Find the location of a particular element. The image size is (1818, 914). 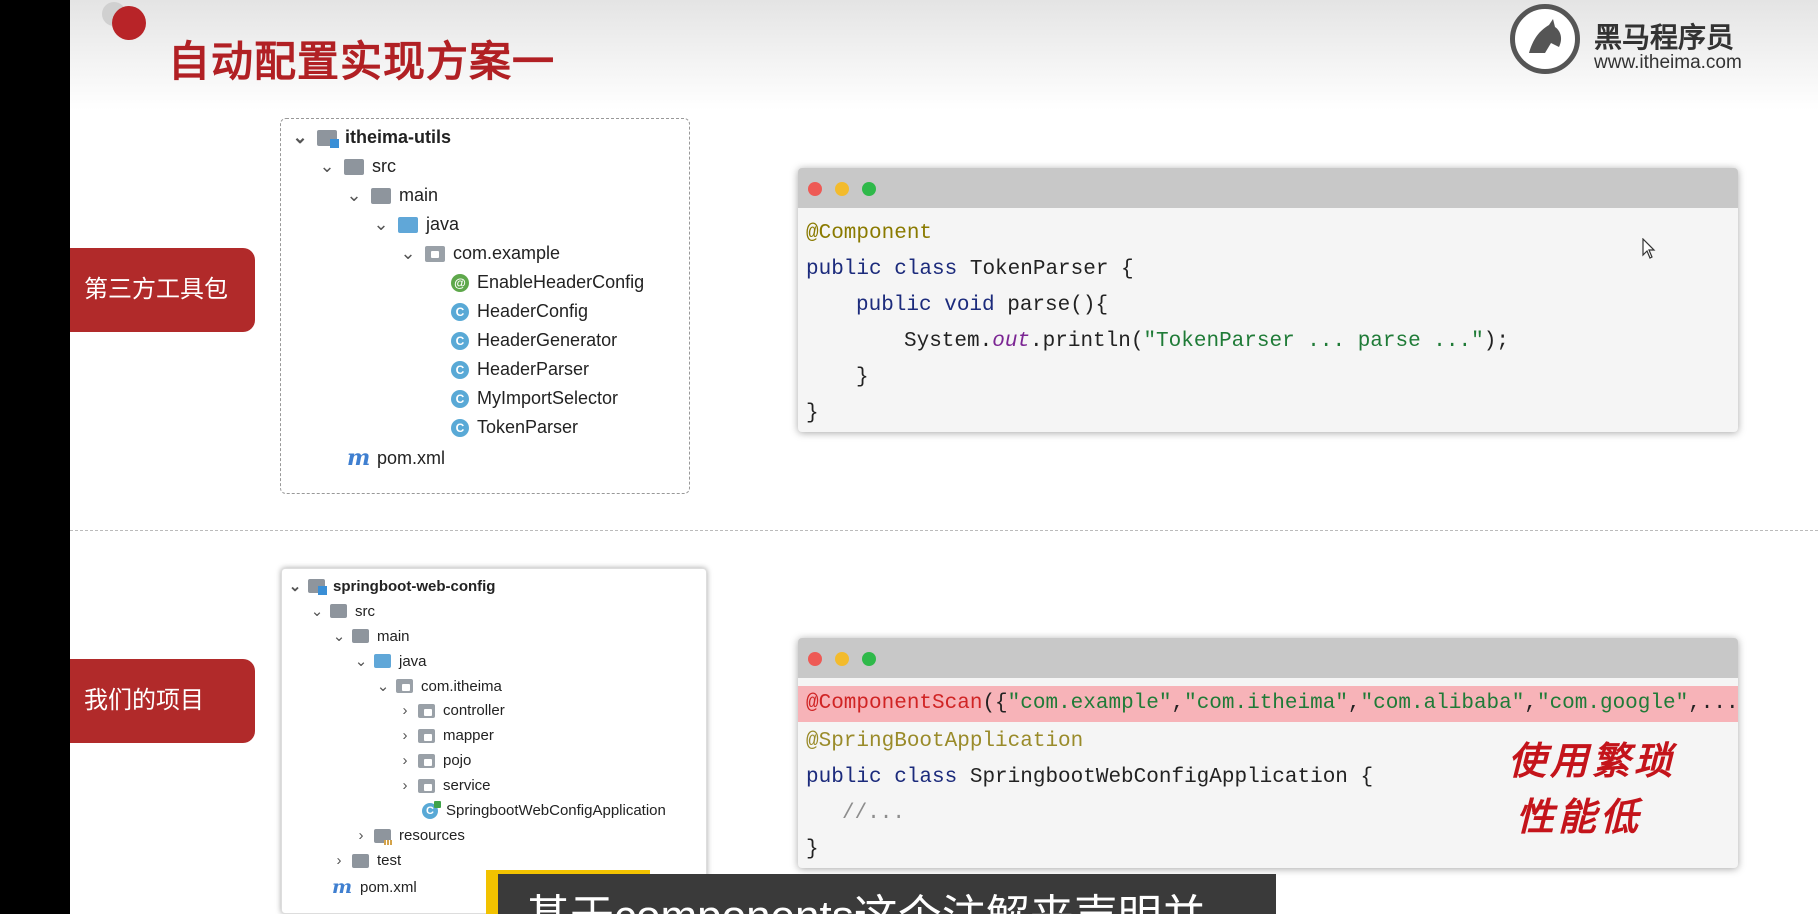

source-folder-icon is located at coordinates (408, 224).